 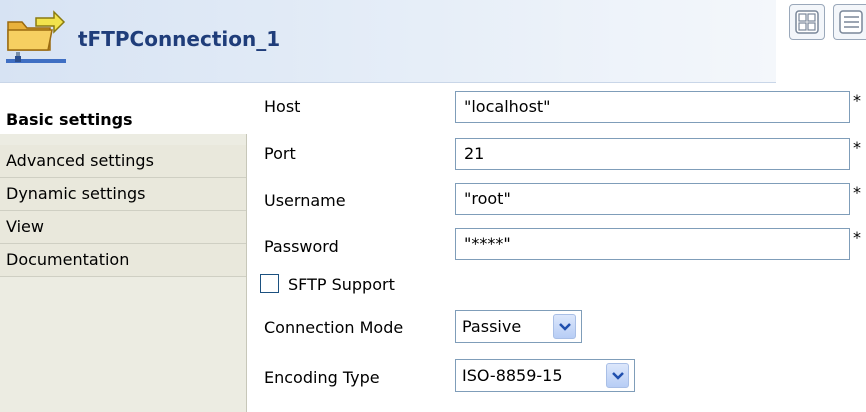 I want to click on host-input: "localhost", so click(x=652, y=107).